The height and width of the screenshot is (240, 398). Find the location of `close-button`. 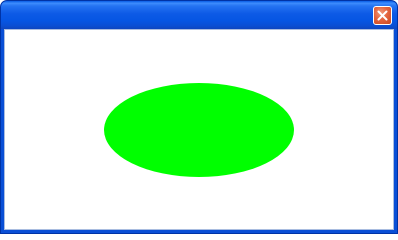

close-button is located at coordinates (382, 15).